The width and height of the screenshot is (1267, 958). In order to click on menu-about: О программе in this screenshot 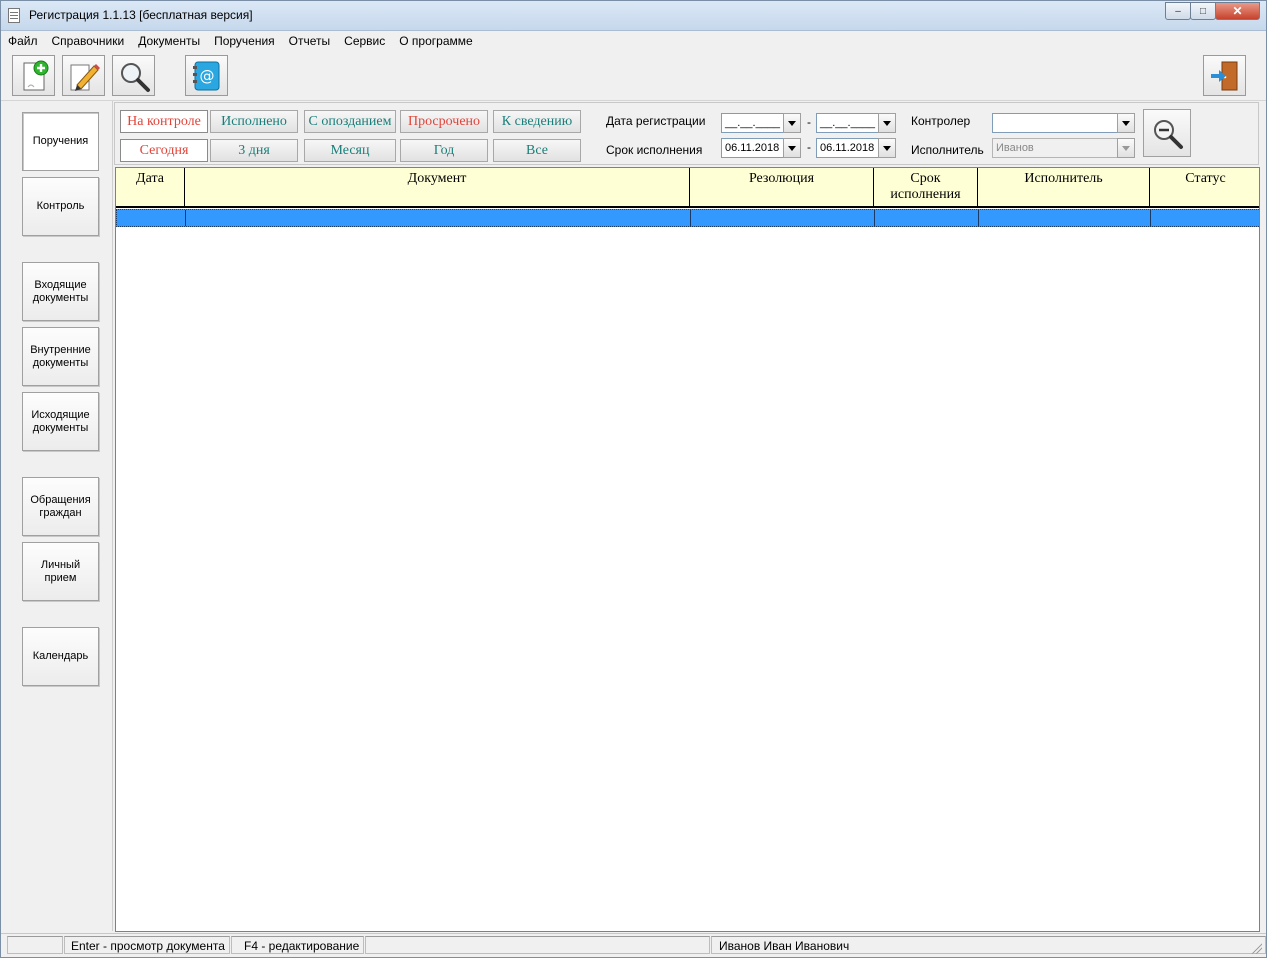, I will do `click(435, 41)`.